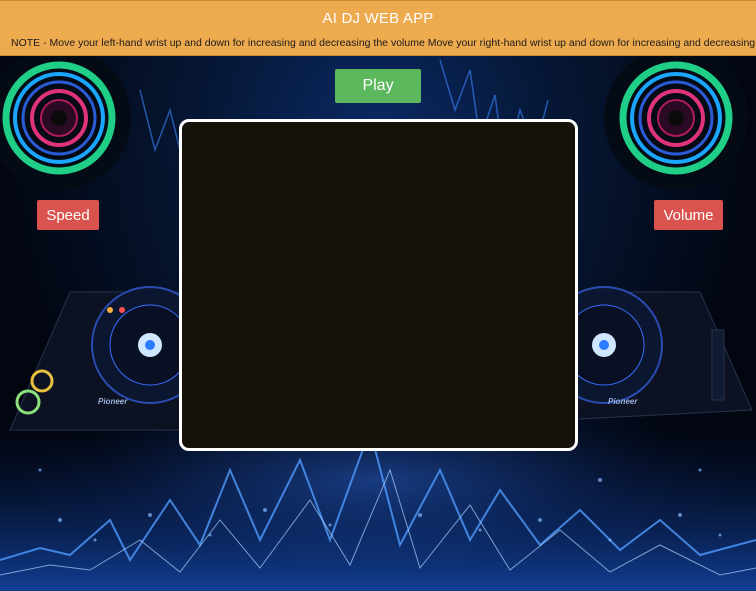 This screenshot has width=756, height=591. What do you see at coordinates (688, 215) in the screenshot?
I see `volume-label: Volume` at bounding box center [688, 215].